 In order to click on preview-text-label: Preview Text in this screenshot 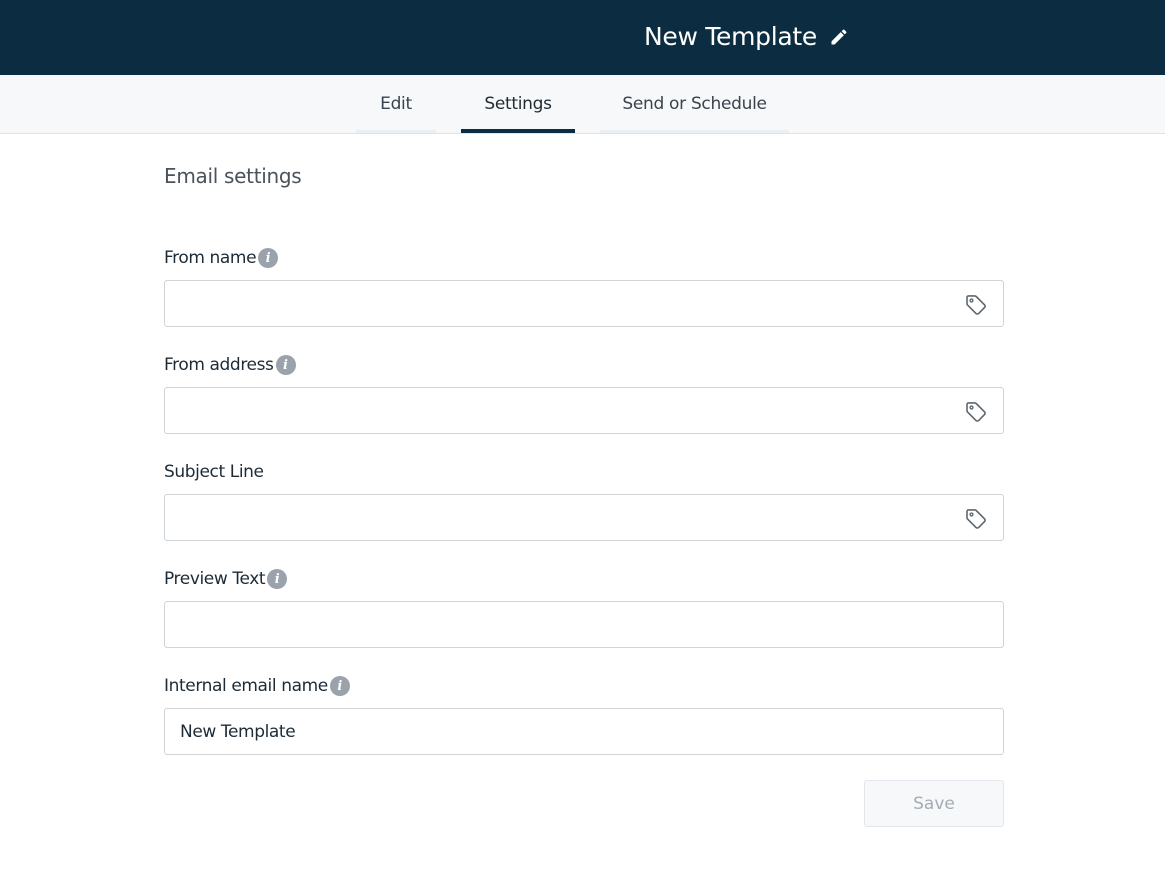, I will do `click(215, 579)`.